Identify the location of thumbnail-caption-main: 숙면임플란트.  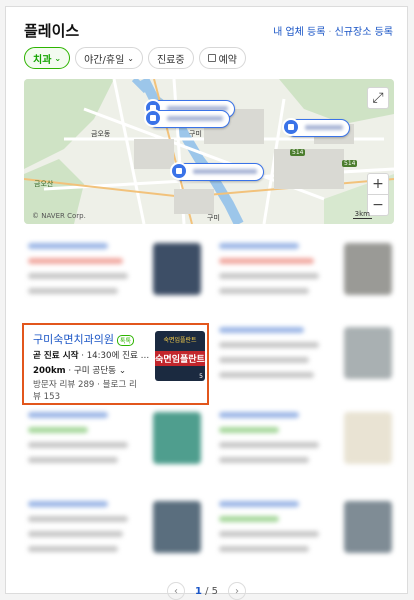
(180, 358).